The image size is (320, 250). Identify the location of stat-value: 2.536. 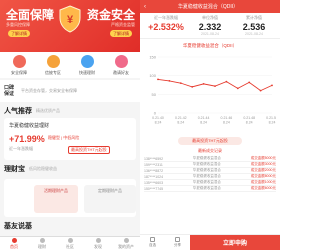
(254, 27).